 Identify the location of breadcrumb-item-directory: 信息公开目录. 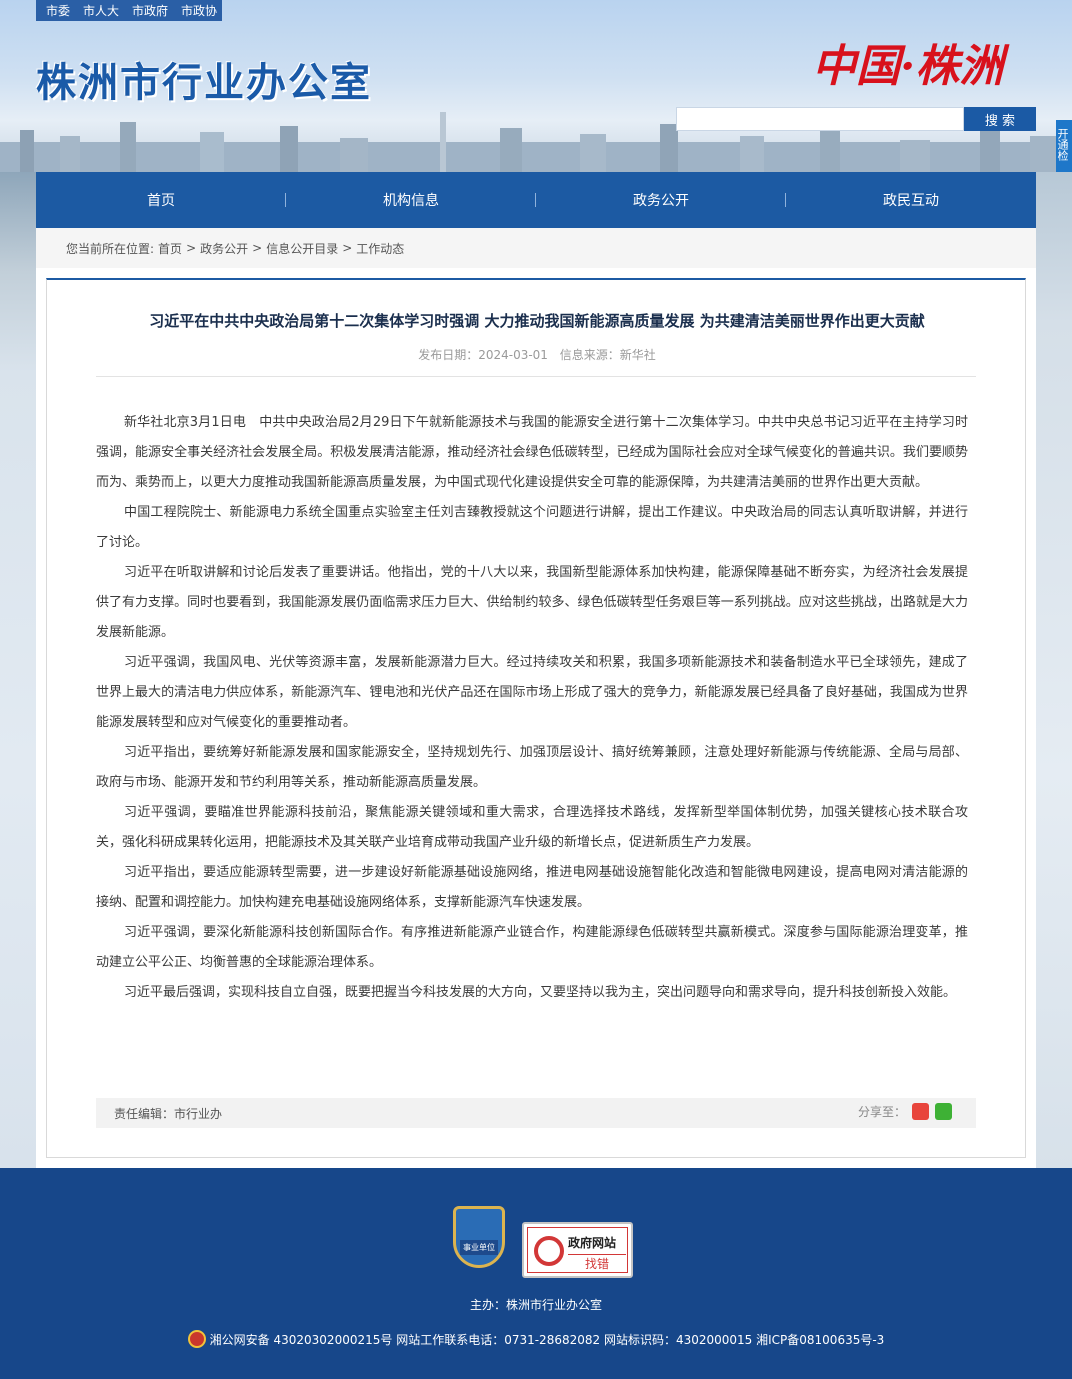
(302, 248).